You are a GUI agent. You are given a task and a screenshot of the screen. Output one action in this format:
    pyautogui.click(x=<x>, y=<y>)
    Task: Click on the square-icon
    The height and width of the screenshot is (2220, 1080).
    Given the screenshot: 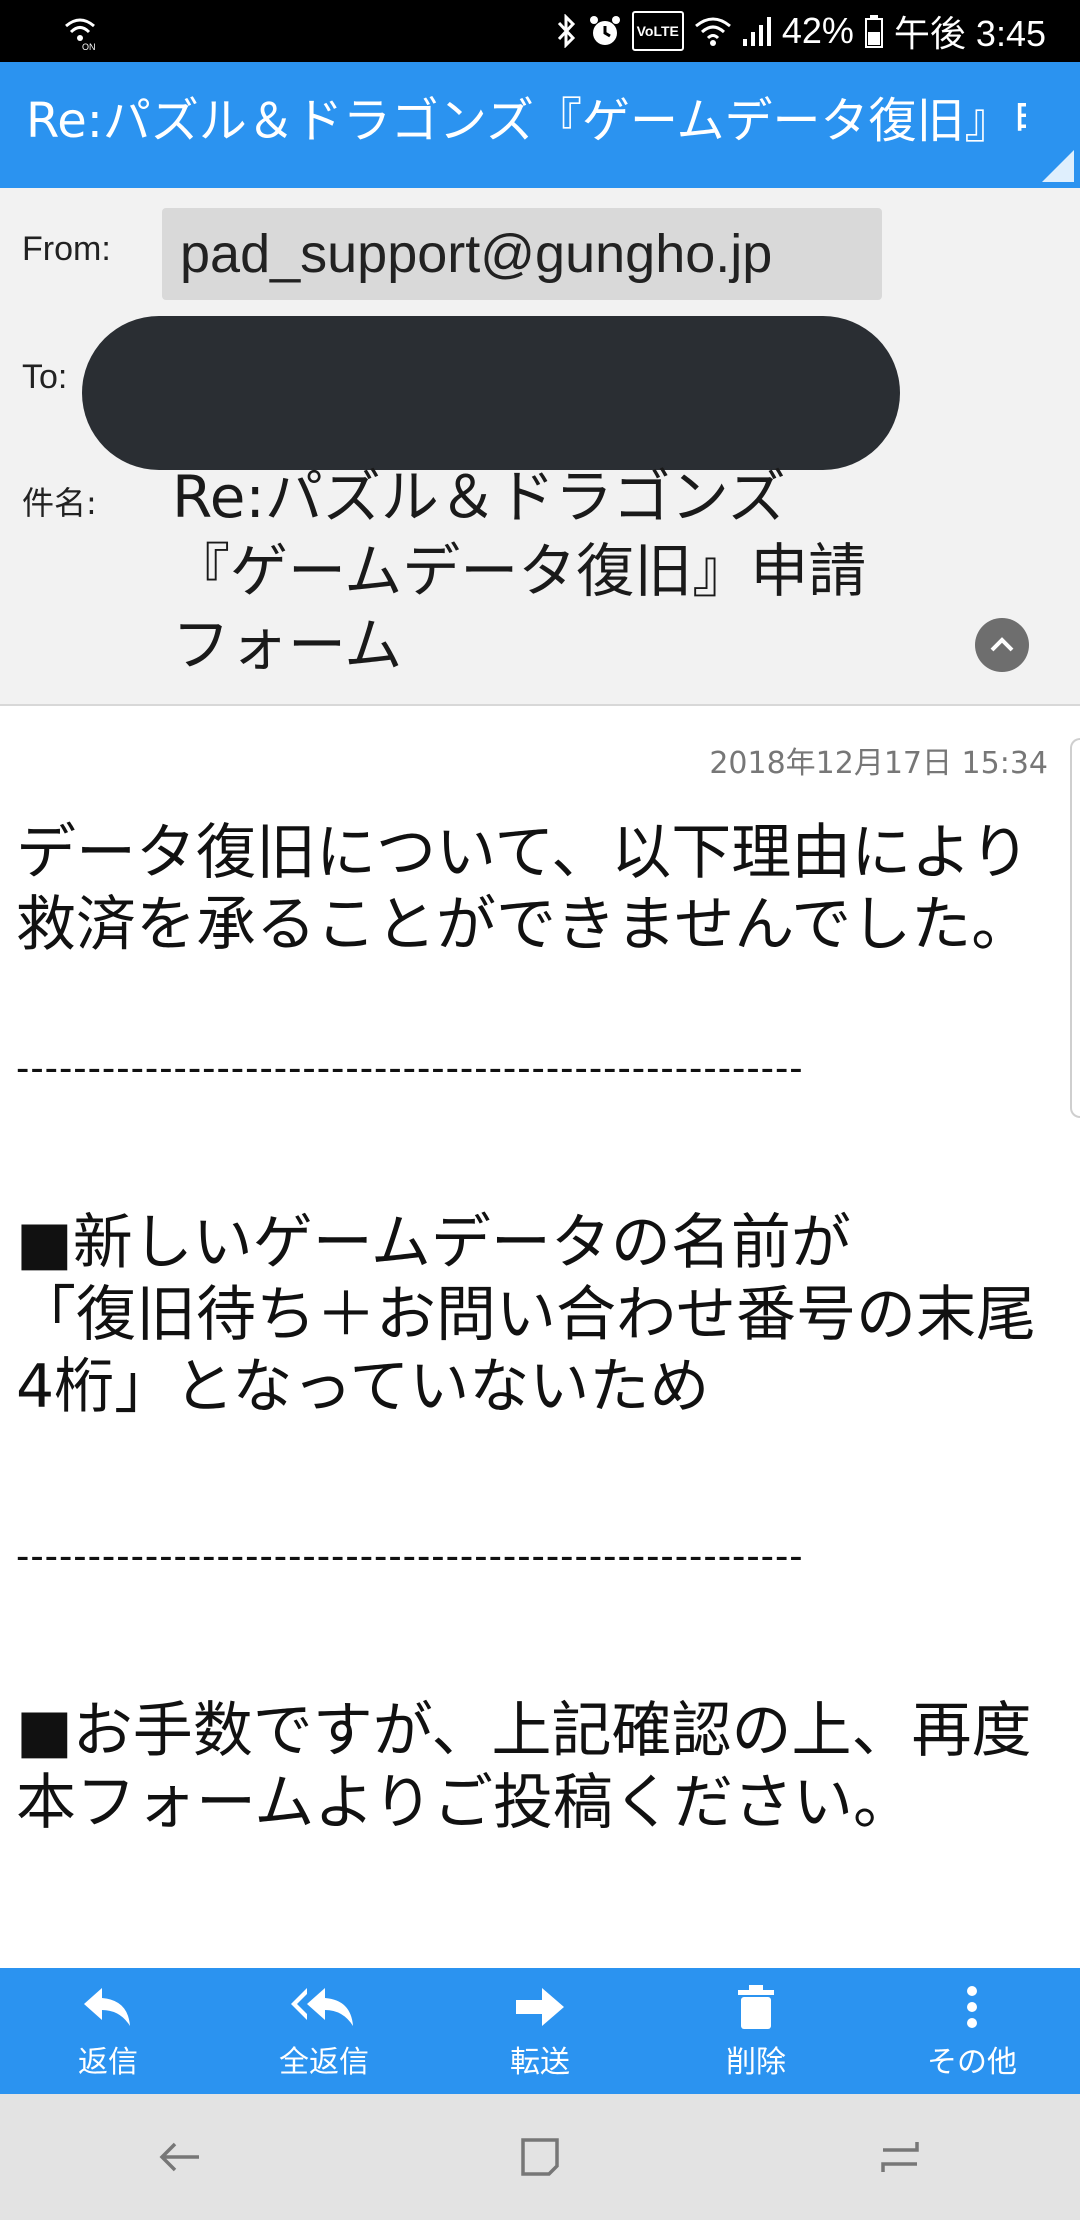 What is the action you would take?
    pyautogui.click(x=540, y=2157)
    